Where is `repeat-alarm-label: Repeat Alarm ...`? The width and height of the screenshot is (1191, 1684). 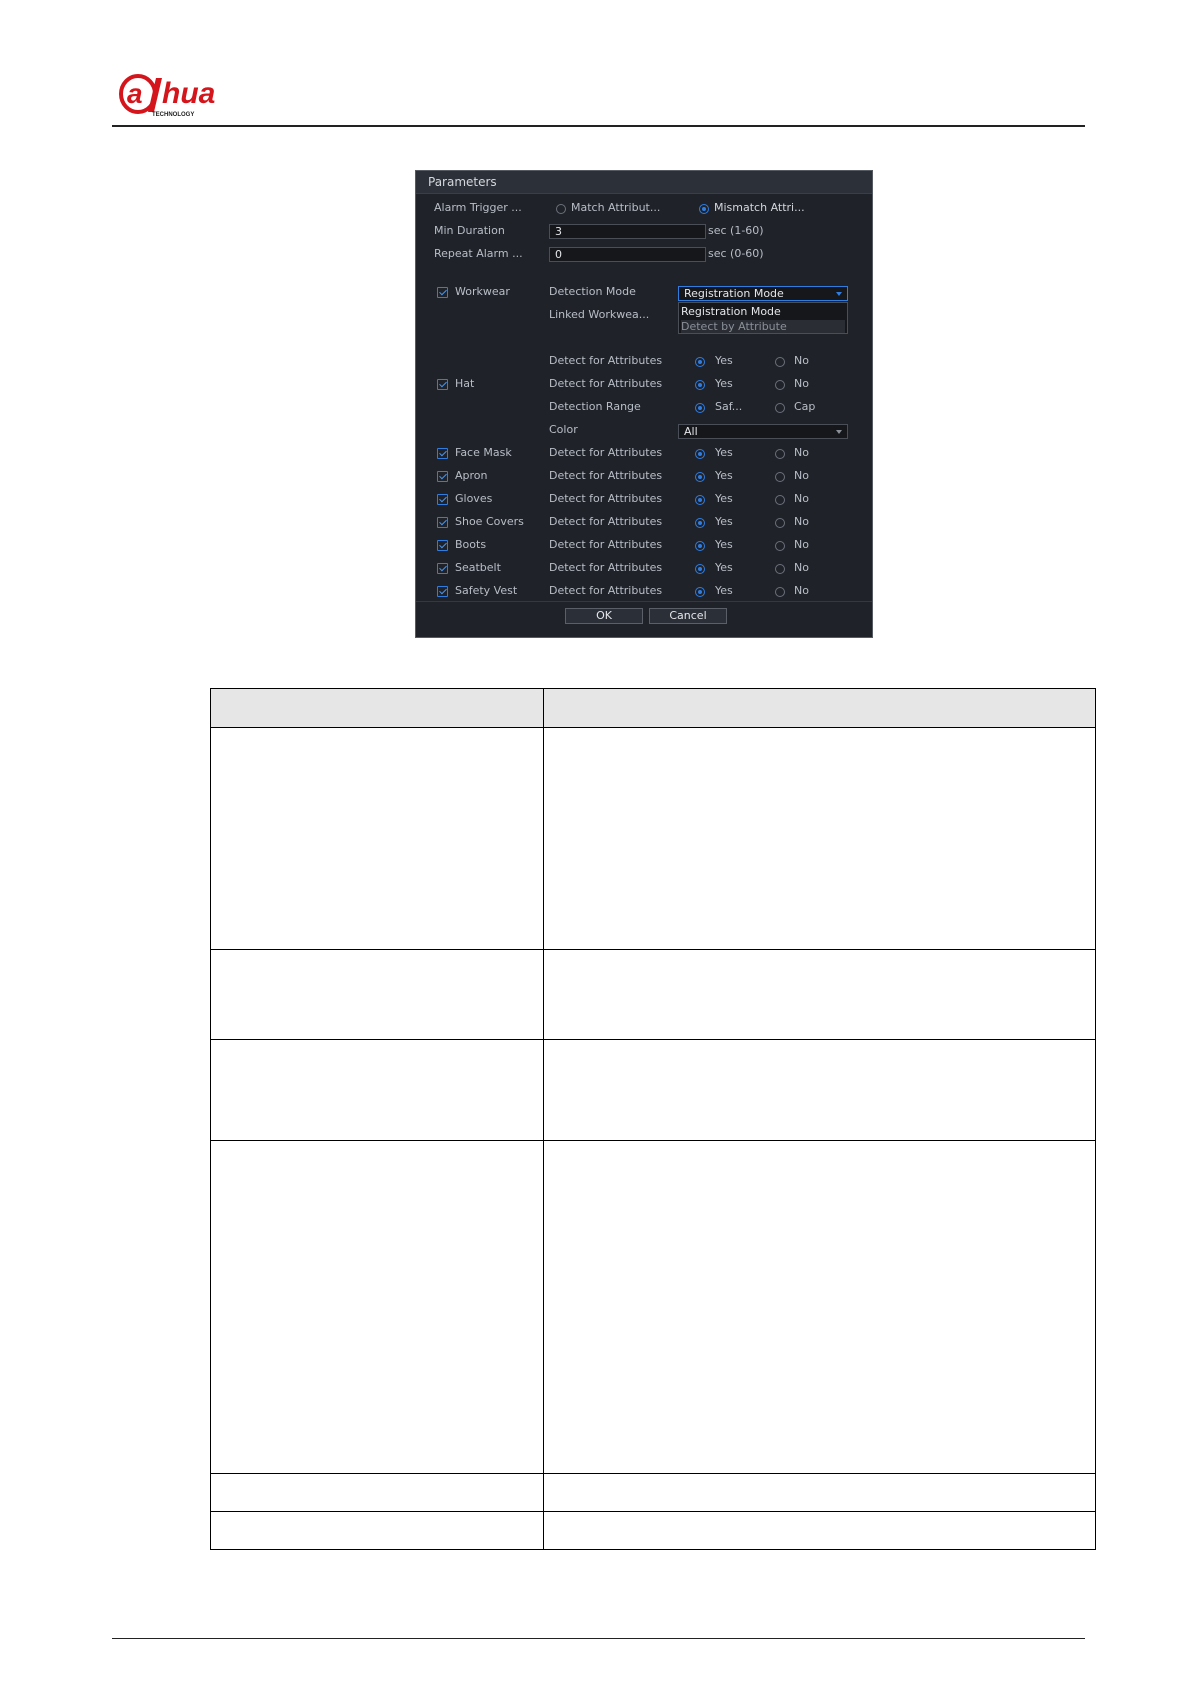 repeat-alarm-label: Repeat Alarm ... is located at coordinates (478, 253).